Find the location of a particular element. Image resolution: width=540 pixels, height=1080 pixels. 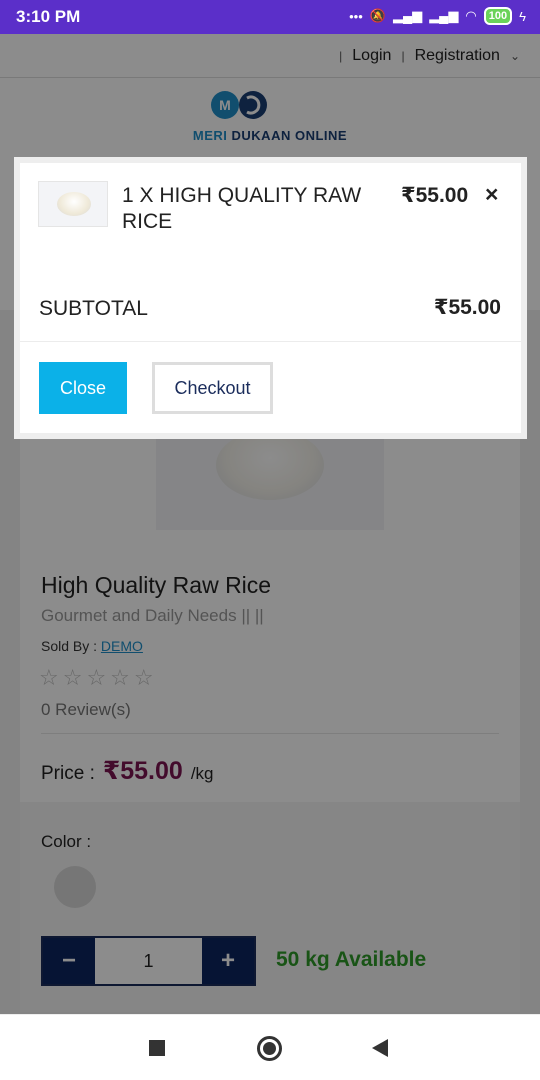

signal-icon: ▂▄▆ is located at coordinates (407, 15).